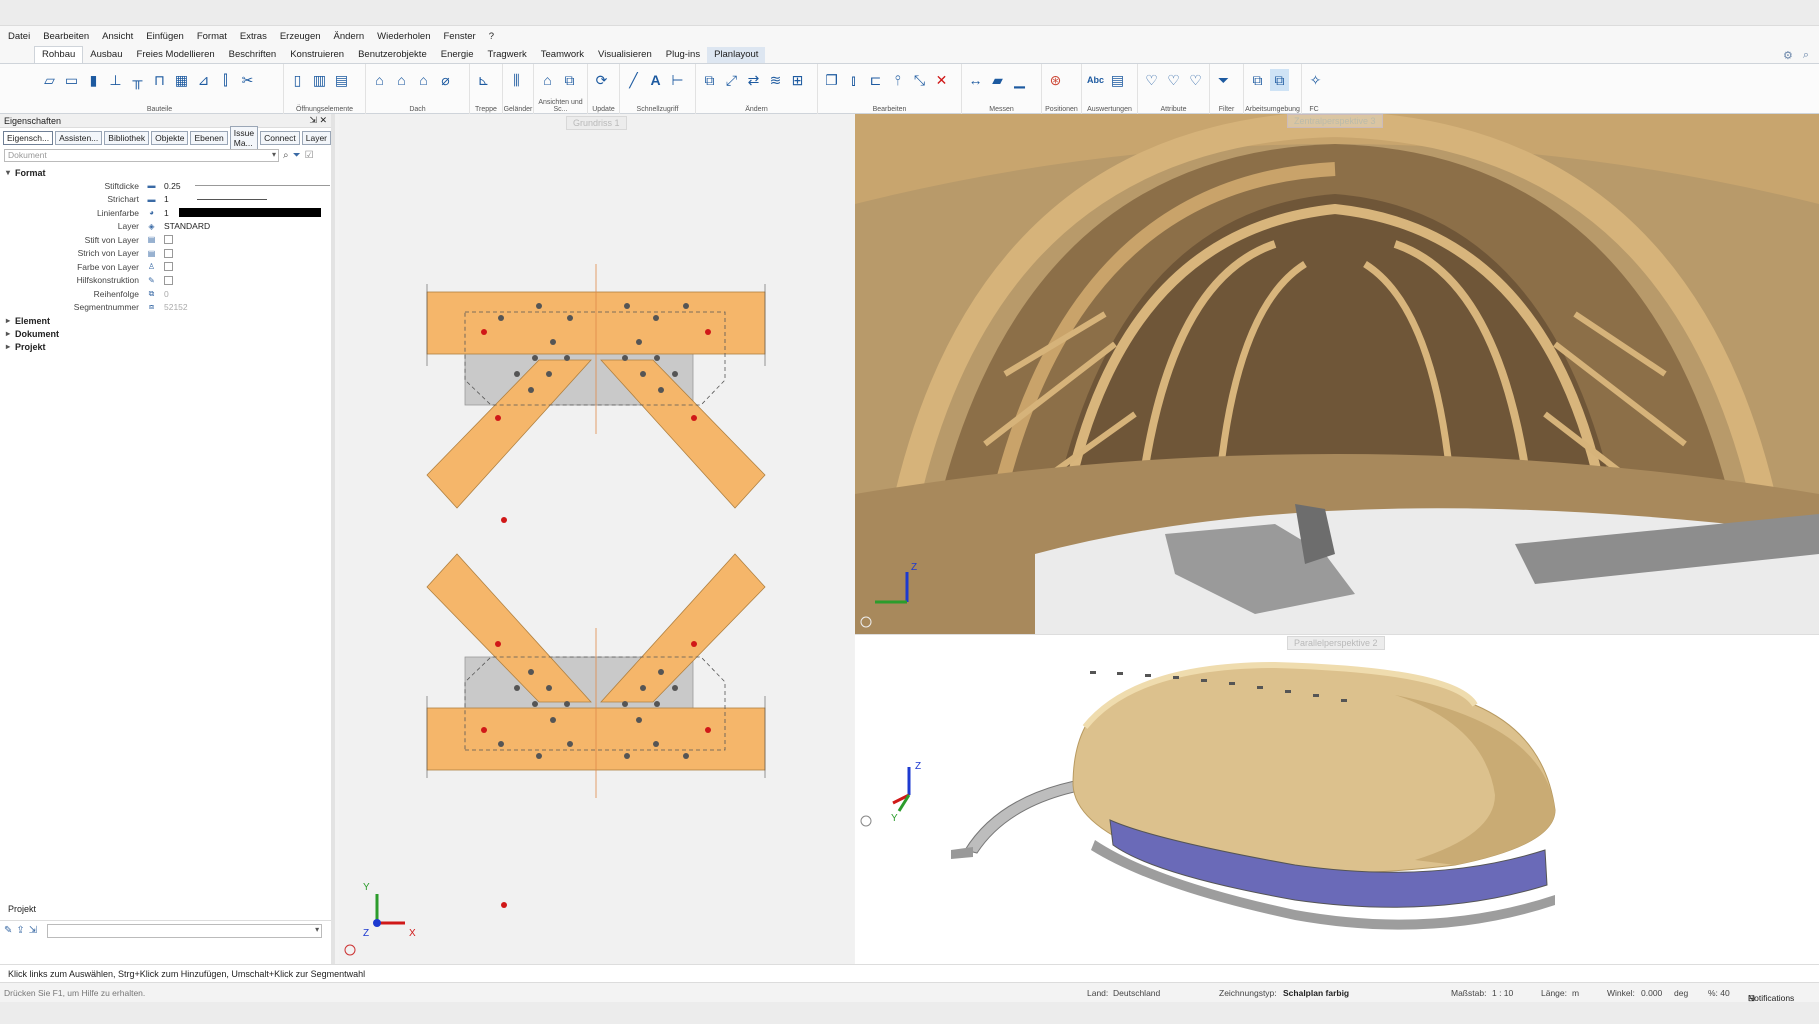  Describe the element at coordinates (176, 307) in the screenshot. I see `prop-value: 52152` at that location.